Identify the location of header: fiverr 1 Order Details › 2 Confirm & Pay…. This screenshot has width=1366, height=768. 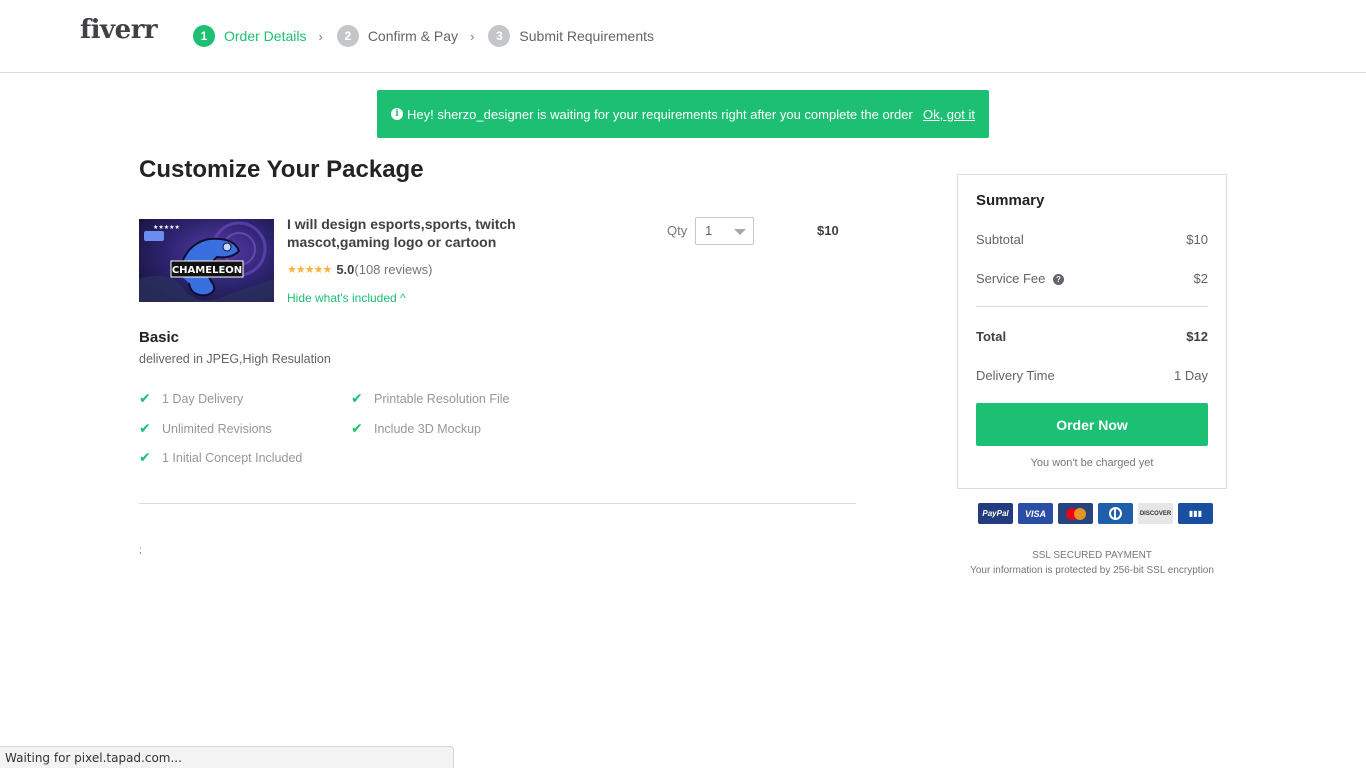
(683, 36).